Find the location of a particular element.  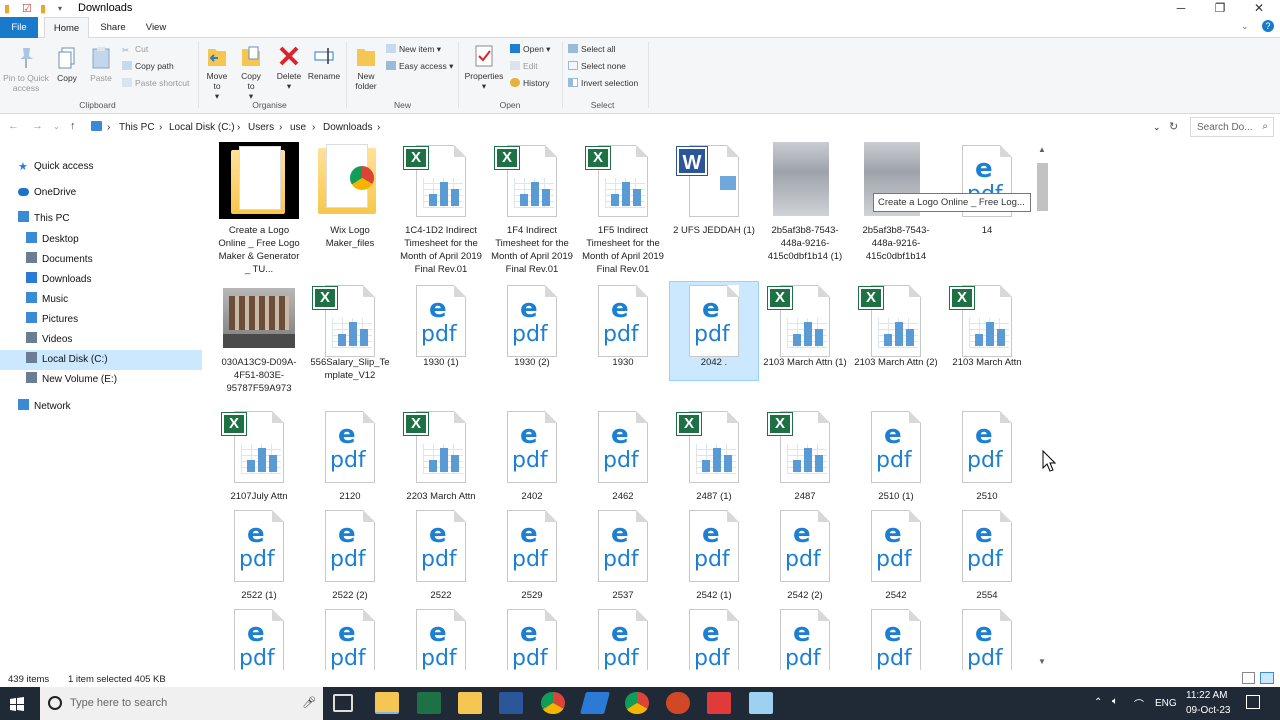

cut-button: ✂ Cut is located at coordinates (135, 49).